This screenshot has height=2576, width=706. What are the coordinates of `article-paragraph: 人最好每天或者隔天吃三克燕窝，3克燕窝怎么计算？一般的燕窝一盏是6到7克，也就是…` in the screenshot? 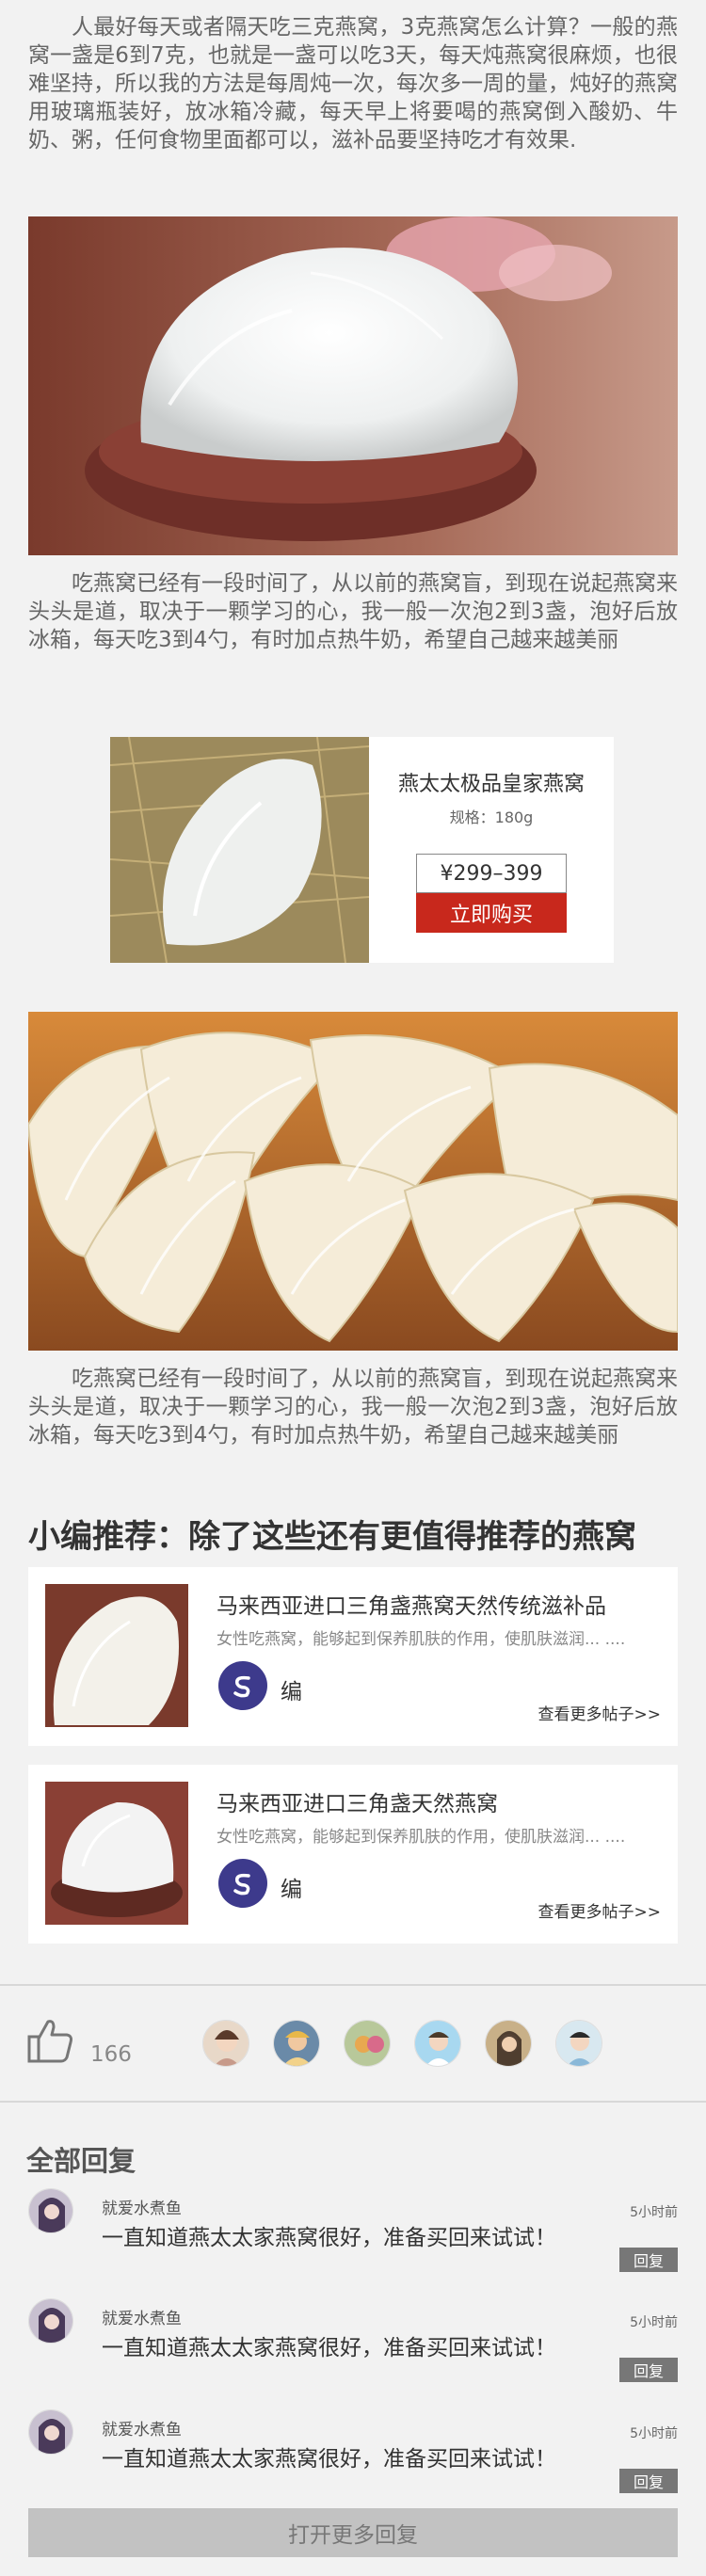 It's located at (353, 83).